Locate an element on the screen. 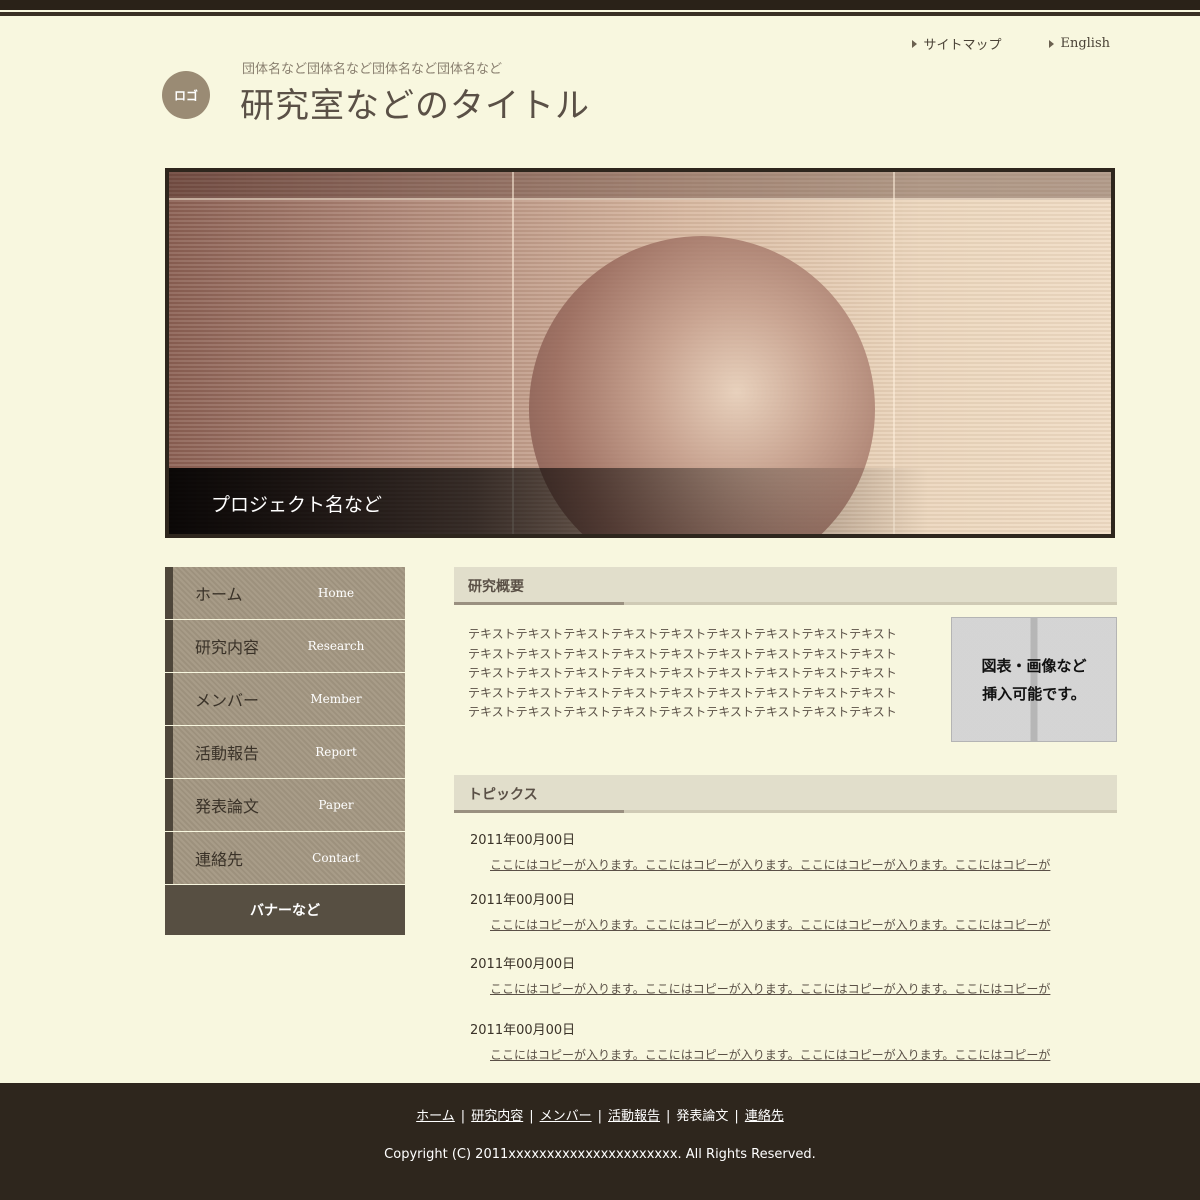 The image size is (1200, 1200). overview-header: 研究概要 is located at coordinates (785, 586).